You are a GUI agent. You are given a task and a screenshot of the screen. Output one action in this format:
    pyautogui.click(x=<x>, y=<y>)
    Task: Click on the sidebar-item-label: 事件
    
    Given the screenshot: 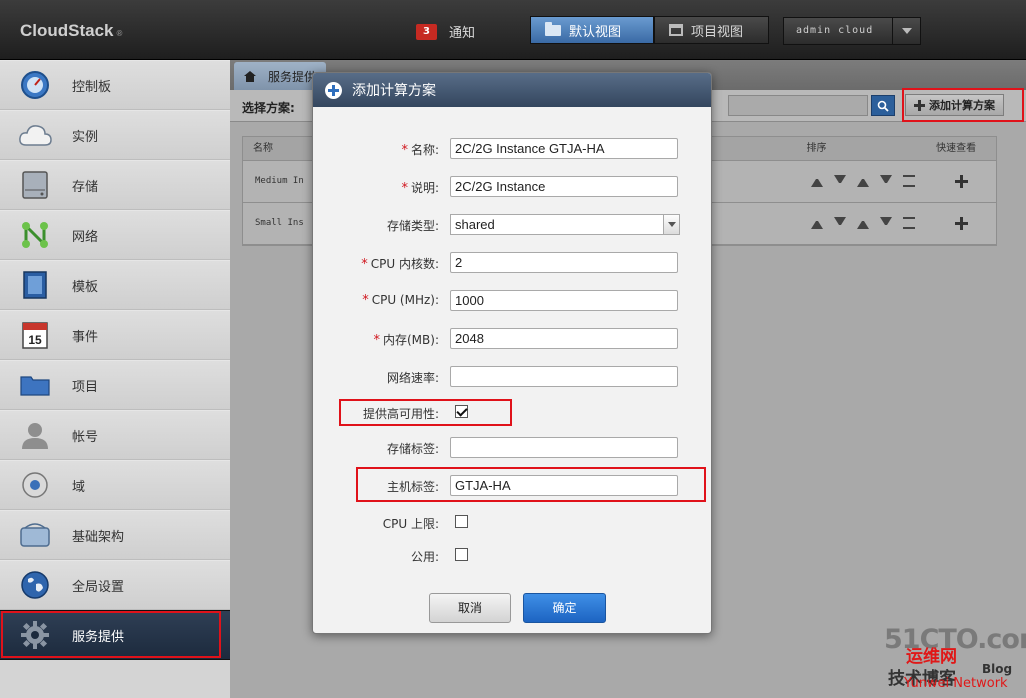 What is the action you would take?
    pyautogui.click(x=85, y=337)
    